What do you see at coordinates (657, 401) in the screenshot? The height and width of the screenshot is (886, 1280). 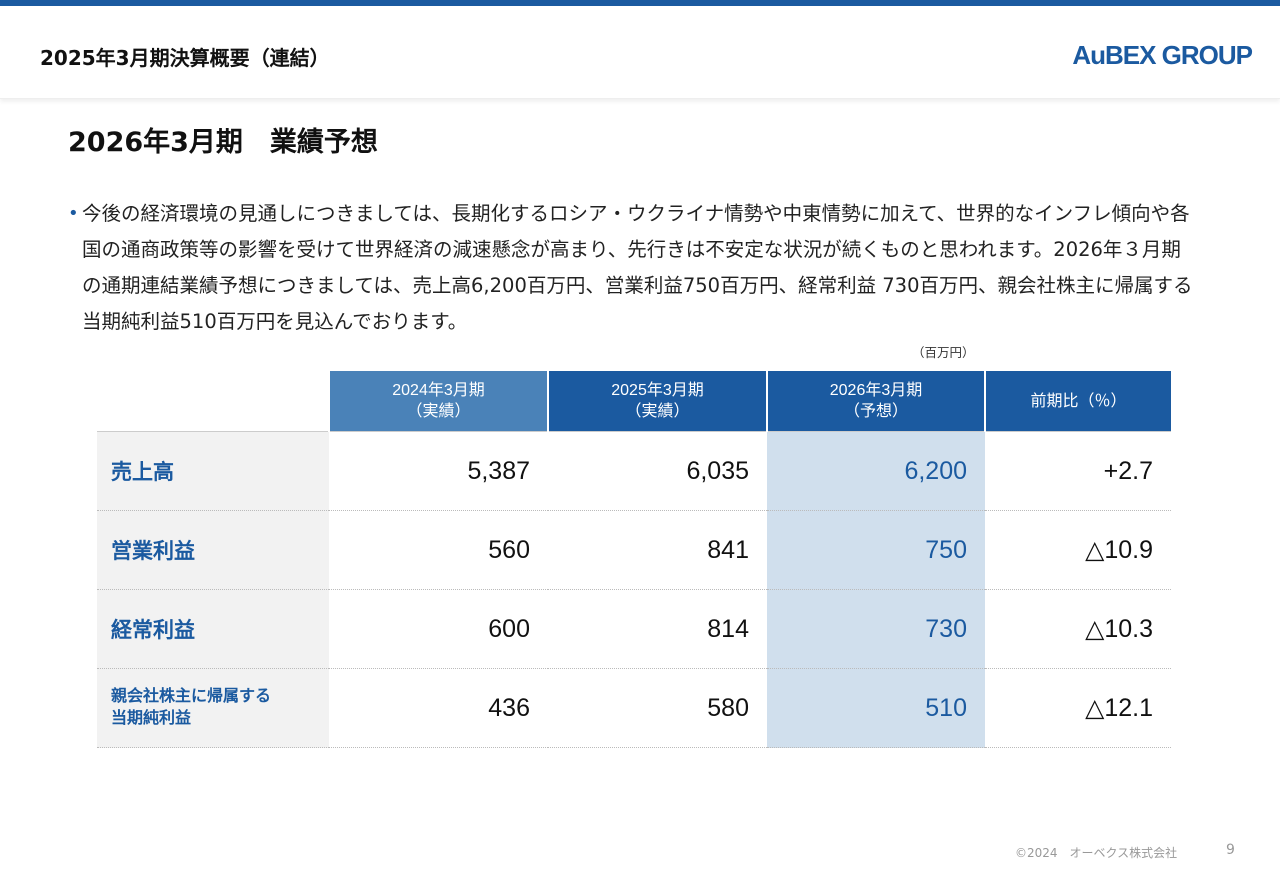 I see `column-header-fy2025: 2025年3月期 （実績）` at bounding box center [657, 401].